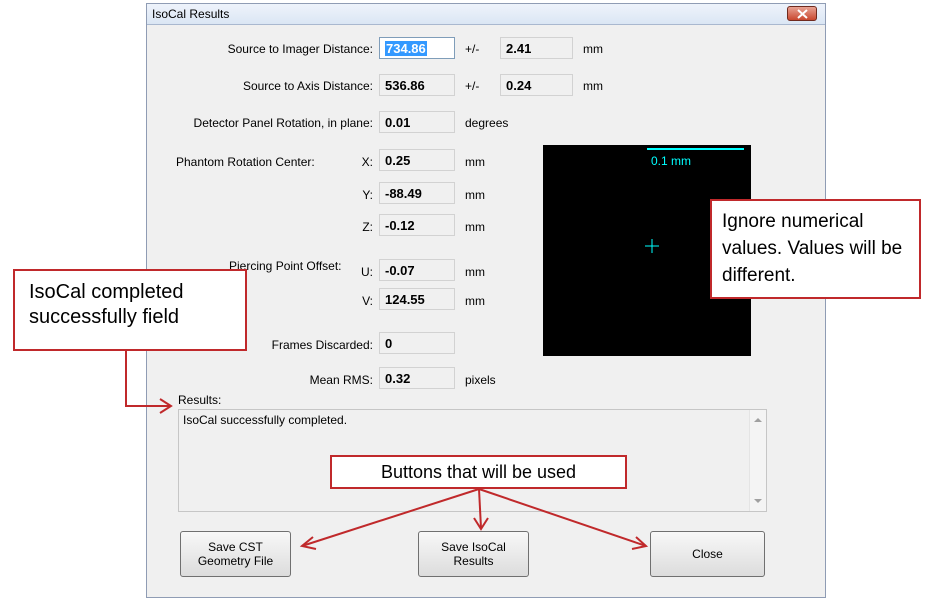 This screenshot has height=598, width=927. What do you see at coordinates (478, 472) in the screenshot?
I see `callout-buttons: Buttons that will be used` at bounding box center [478, 472].